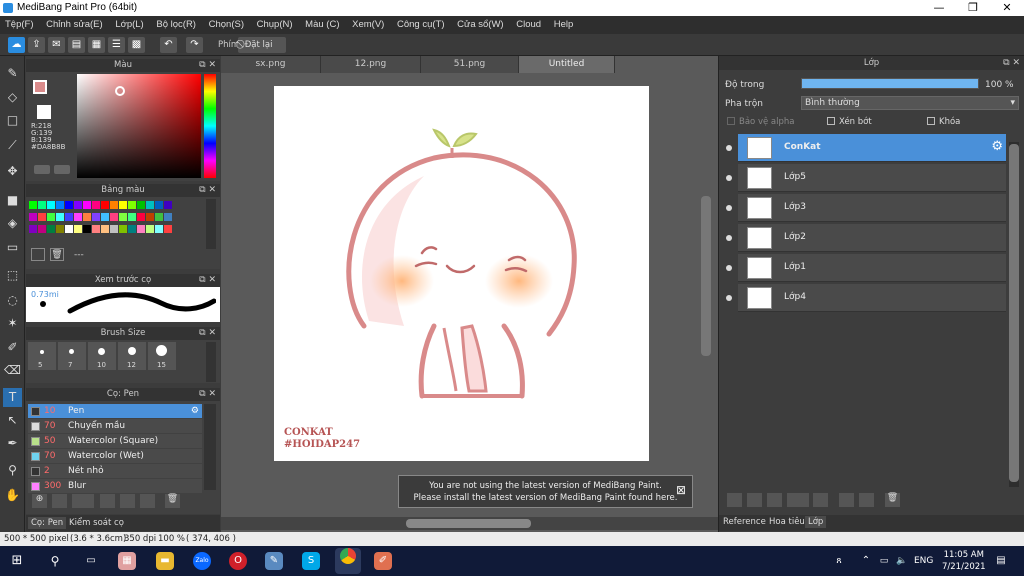 This screenshot has width=1024, height=576. What do you see at coordinates (923, 561) in the screenshot?
I see `language-indicator: ENG` at bounding box center [923, 561].